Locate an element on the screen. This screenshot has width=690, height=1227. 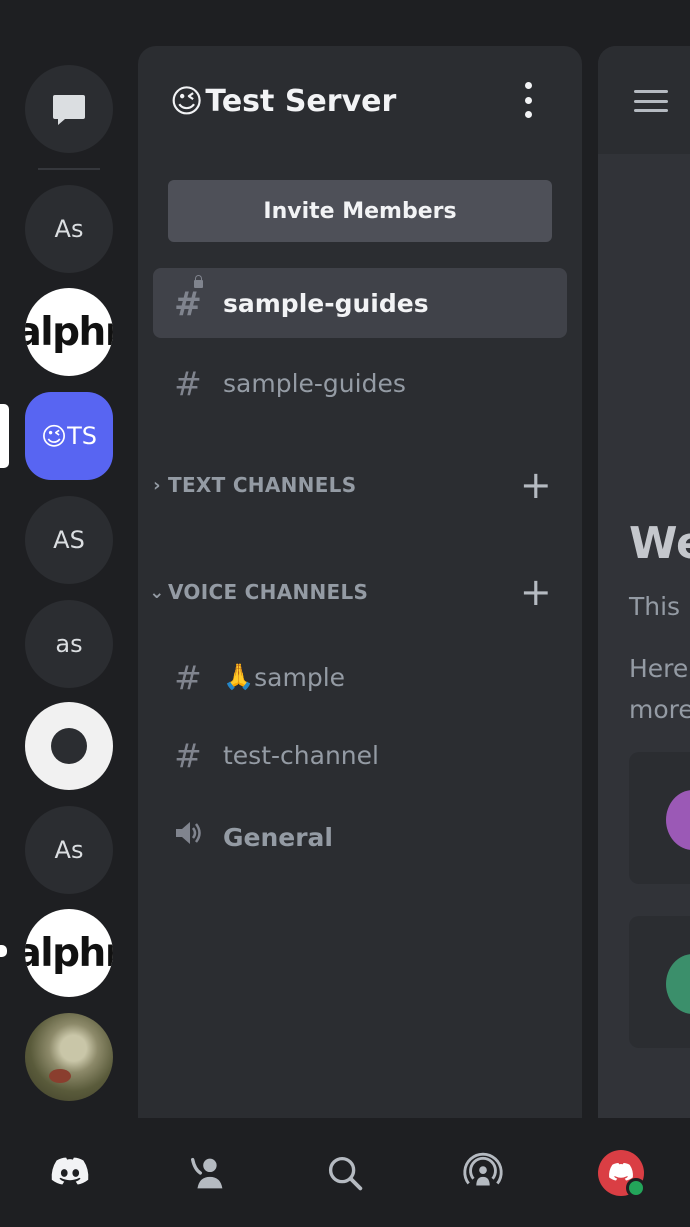
main-header is located at coordinates (644, 100).